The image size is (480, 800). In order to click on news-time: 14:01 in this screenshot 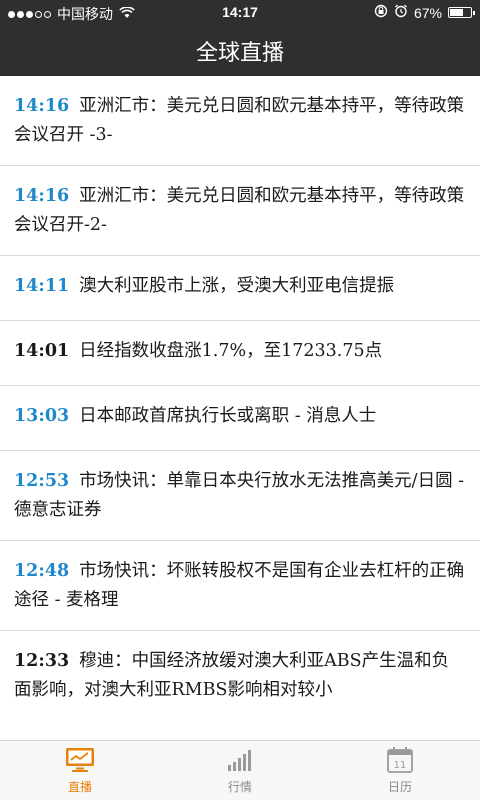, I will do `click(42, 351)`.